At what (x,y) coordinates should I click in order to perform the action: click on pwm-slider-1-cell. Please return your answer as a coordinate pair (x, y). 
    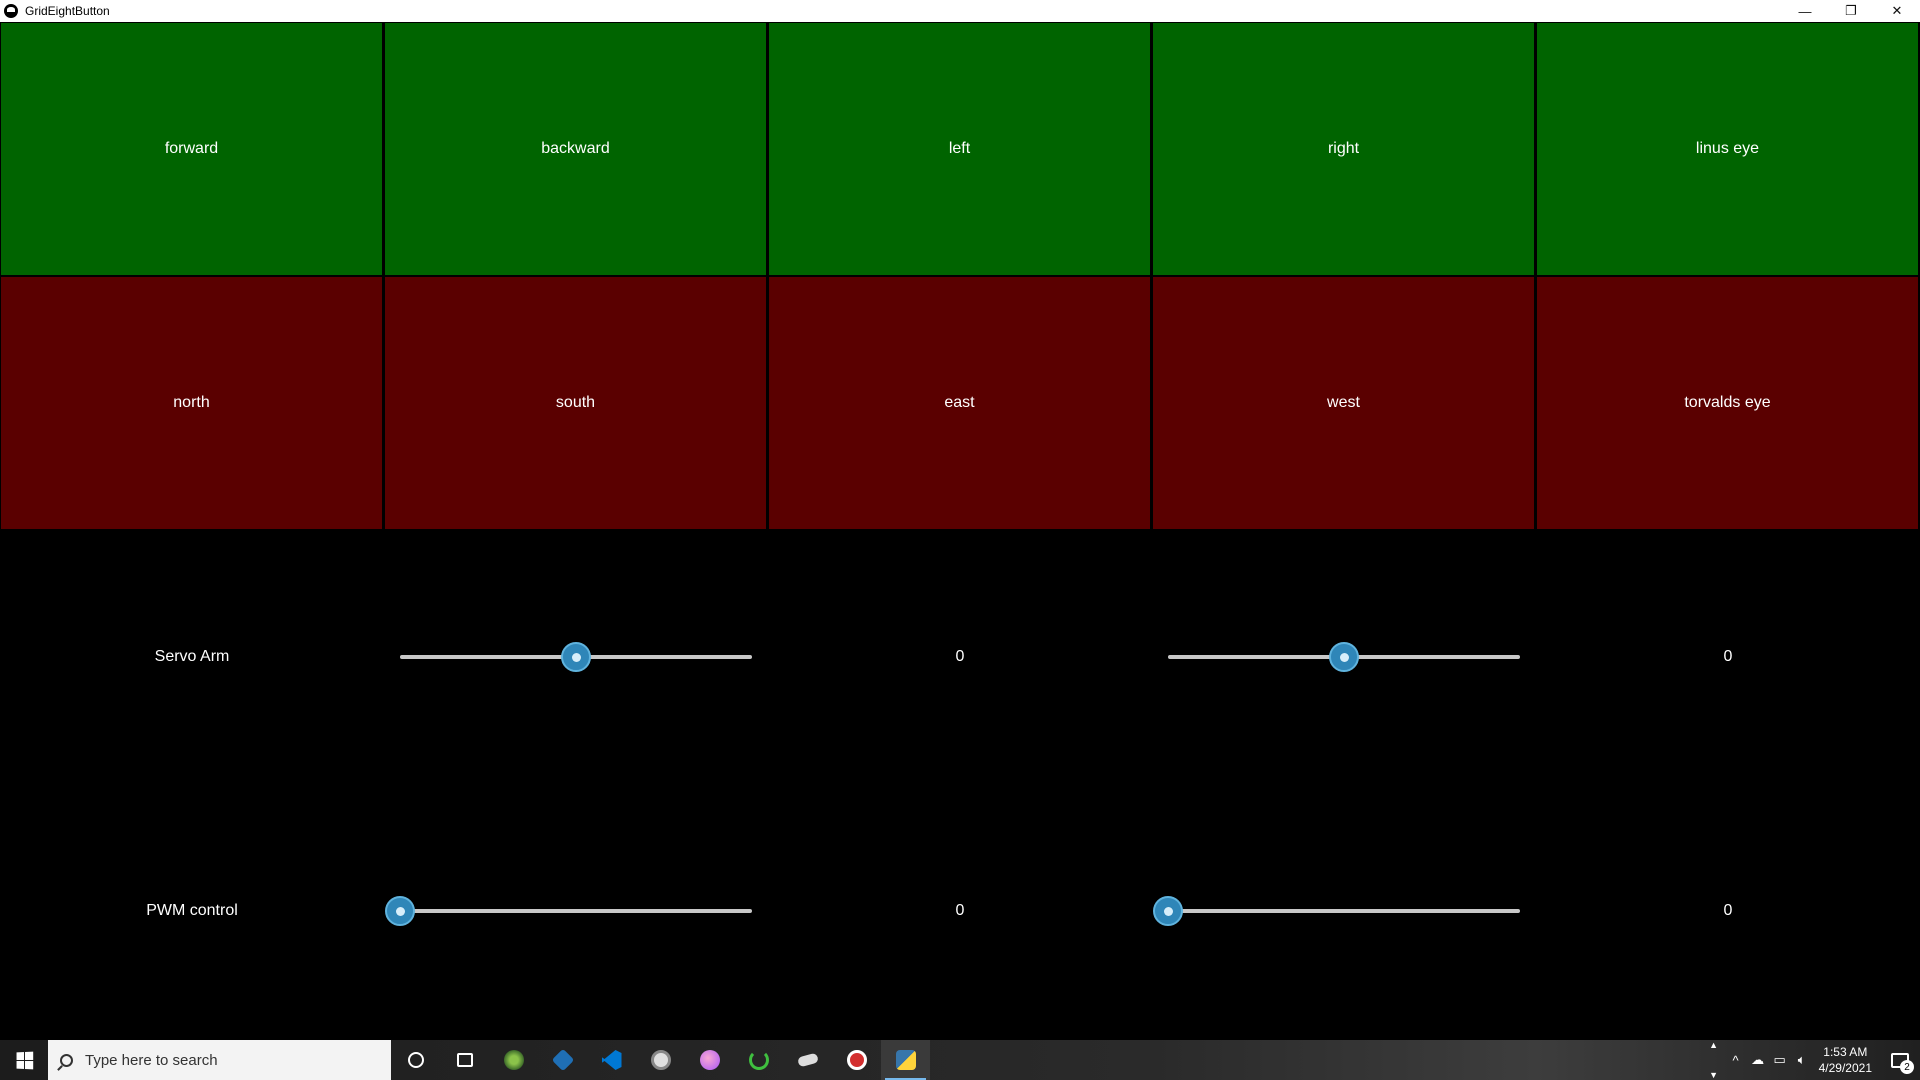
    Looking at the image, I should click on (576, 911).